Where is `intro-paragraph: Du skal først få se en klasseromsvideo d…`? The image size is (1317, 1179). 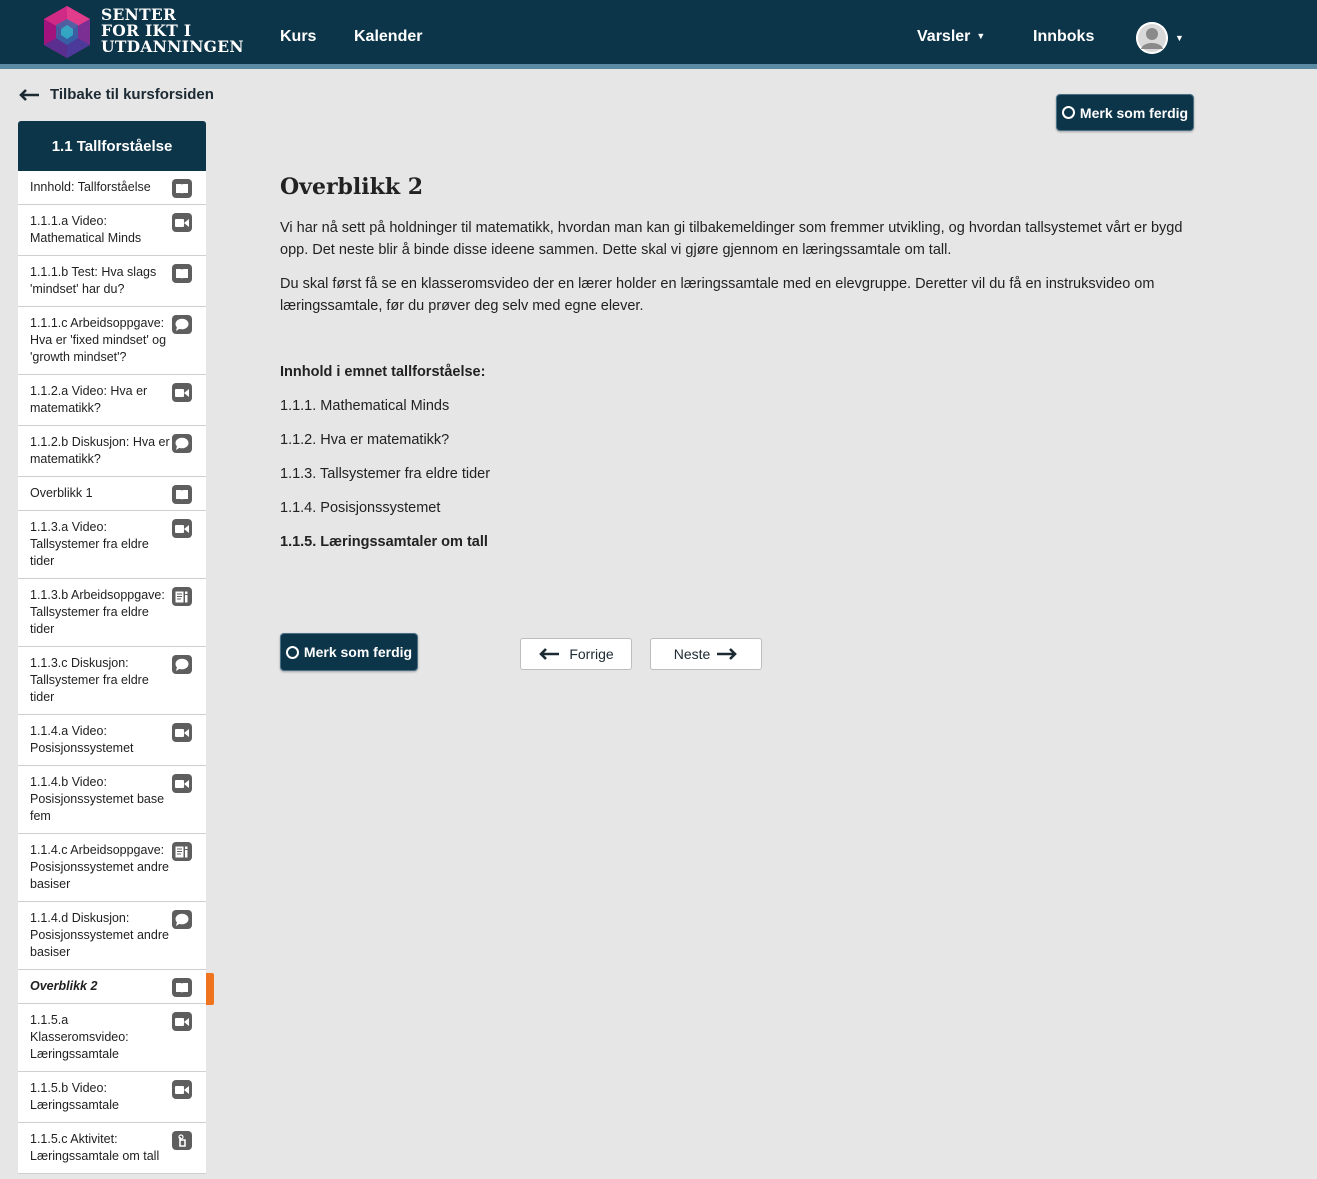
intro-paragraph: Du skal først få se en klasseromsvideo d… is located at coordinates (717, 295).